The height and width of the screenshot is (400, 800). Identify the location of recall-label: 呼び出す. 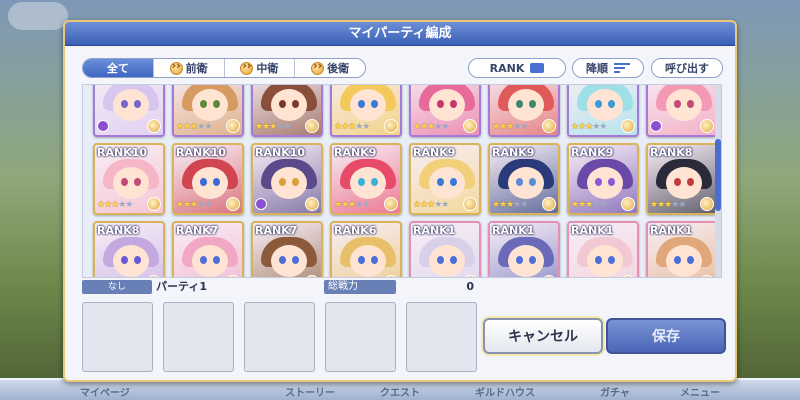
(687, 68).